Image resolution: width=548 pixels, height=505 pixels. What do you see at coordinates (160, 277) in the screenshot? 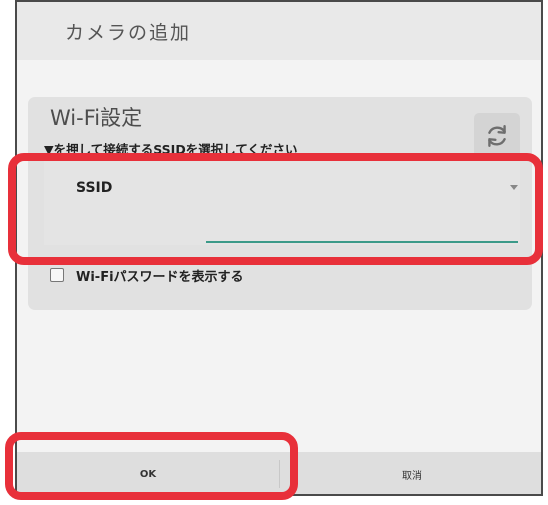
I see `show-password-label: Wi-Fiパスワードを表示する` at bounding box center [160, 277].